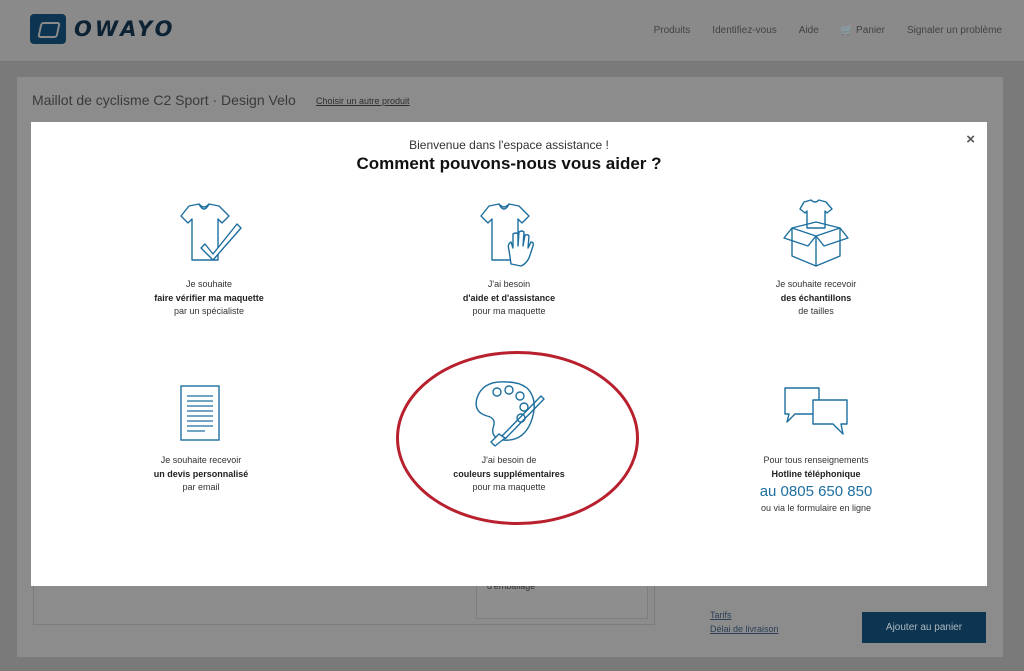 Image resolution: width=1024 pixels, height=671 pixels. I want to click on option-line1: Je souhaite, so click(209, 284).